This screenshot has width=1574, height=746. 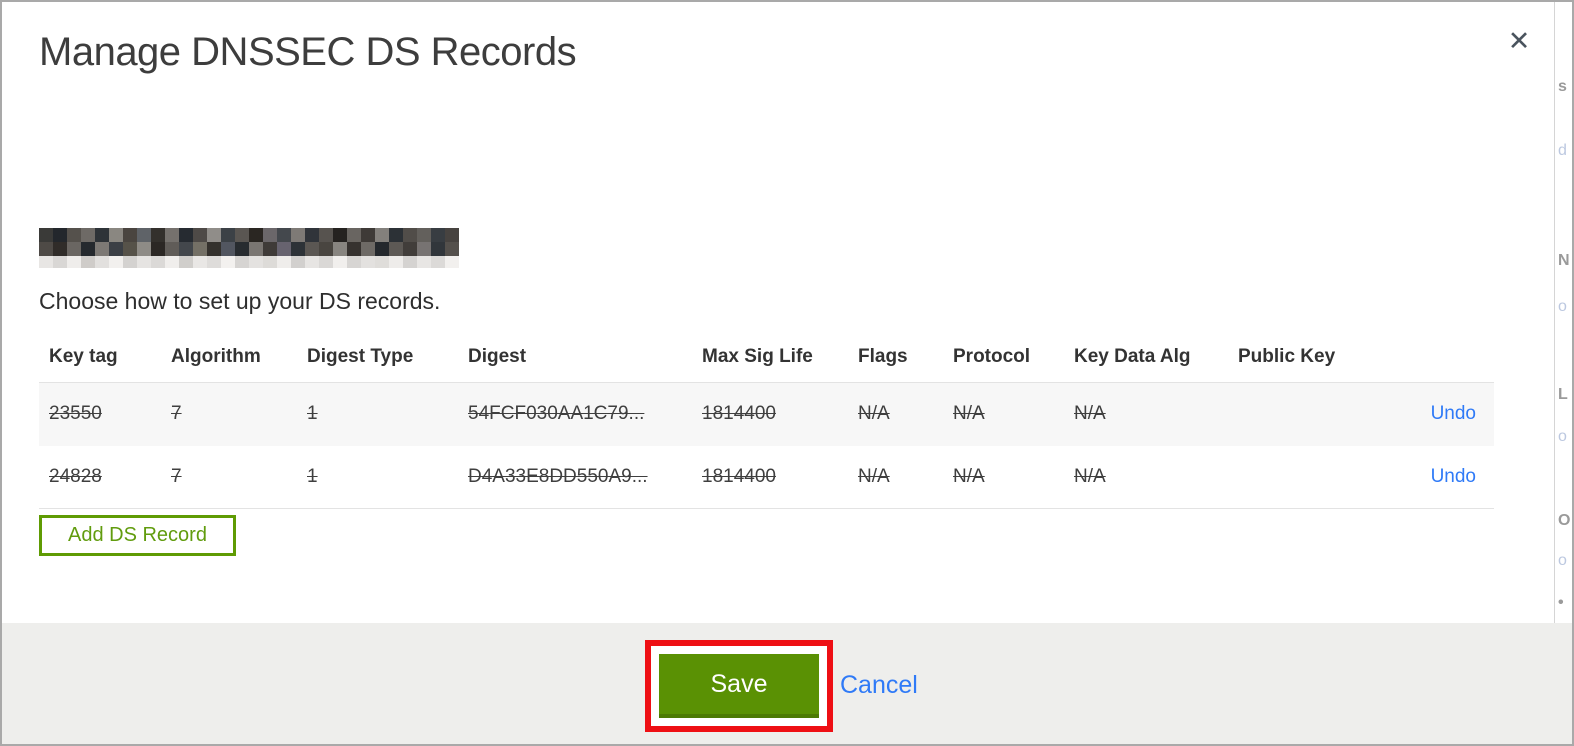 What do you see at coordinates (100, 414) in the screenshot?
I see `cell-key-tag: 23550` at bounding box center [100, 414].